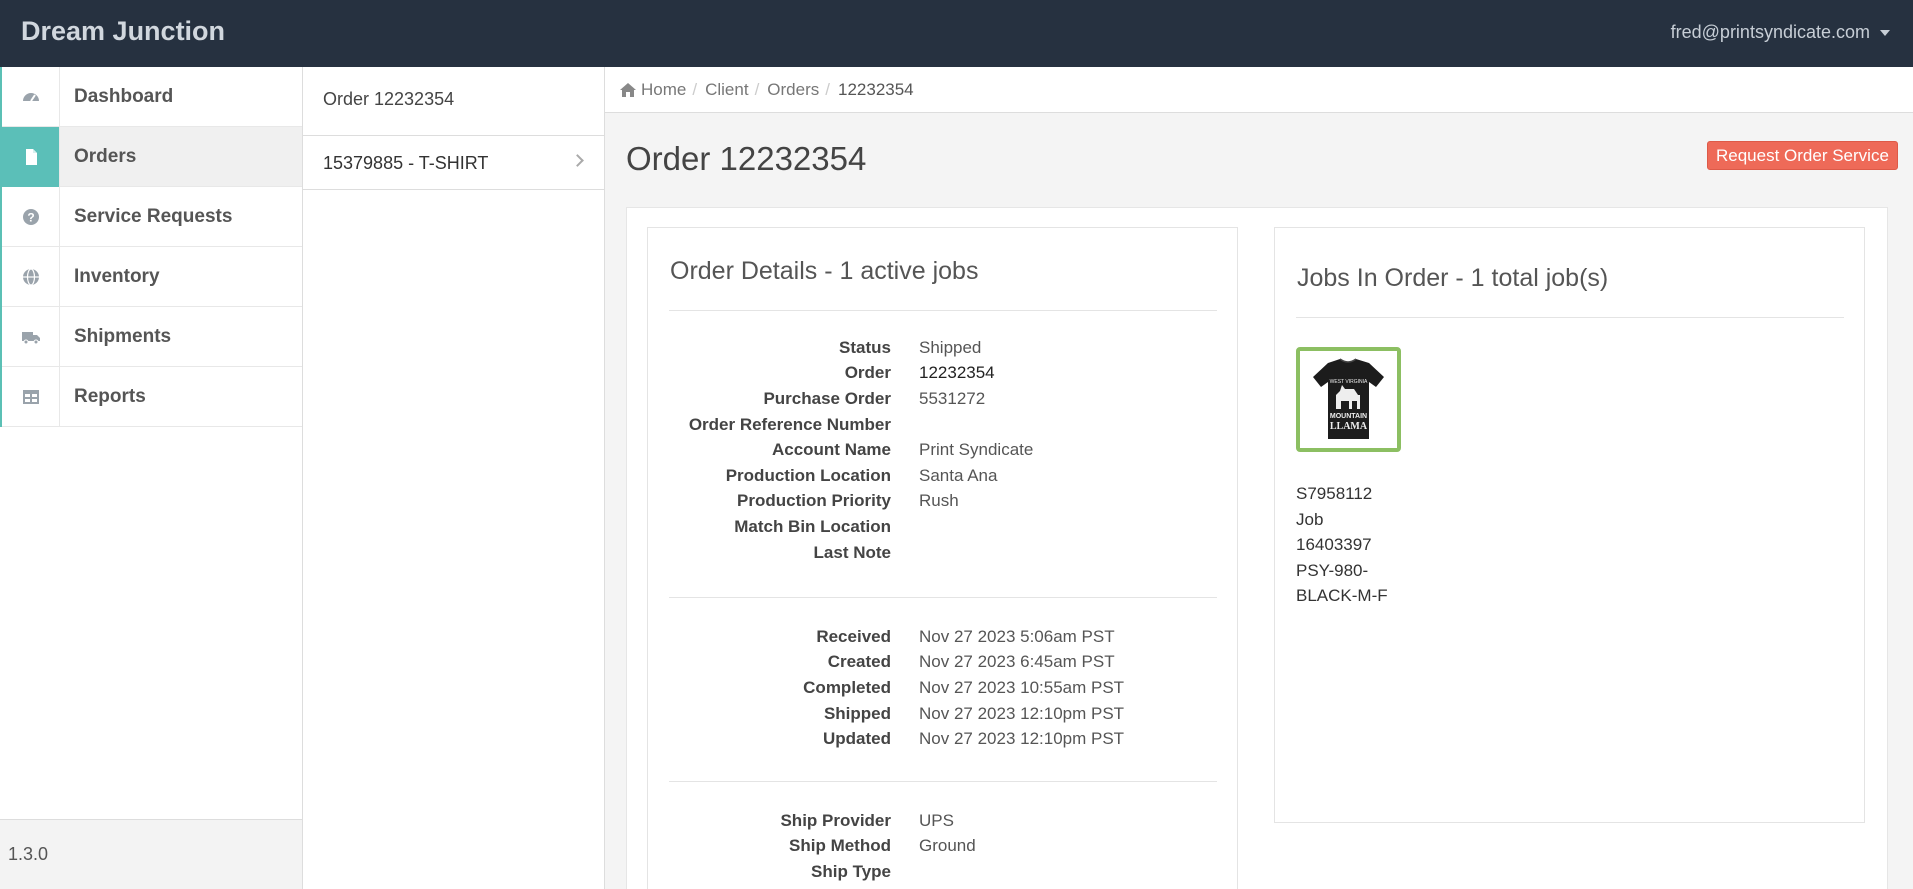  Describe the element at coordinates (1310, 519) in the screenshot. I see `job-label: Job` at that location.